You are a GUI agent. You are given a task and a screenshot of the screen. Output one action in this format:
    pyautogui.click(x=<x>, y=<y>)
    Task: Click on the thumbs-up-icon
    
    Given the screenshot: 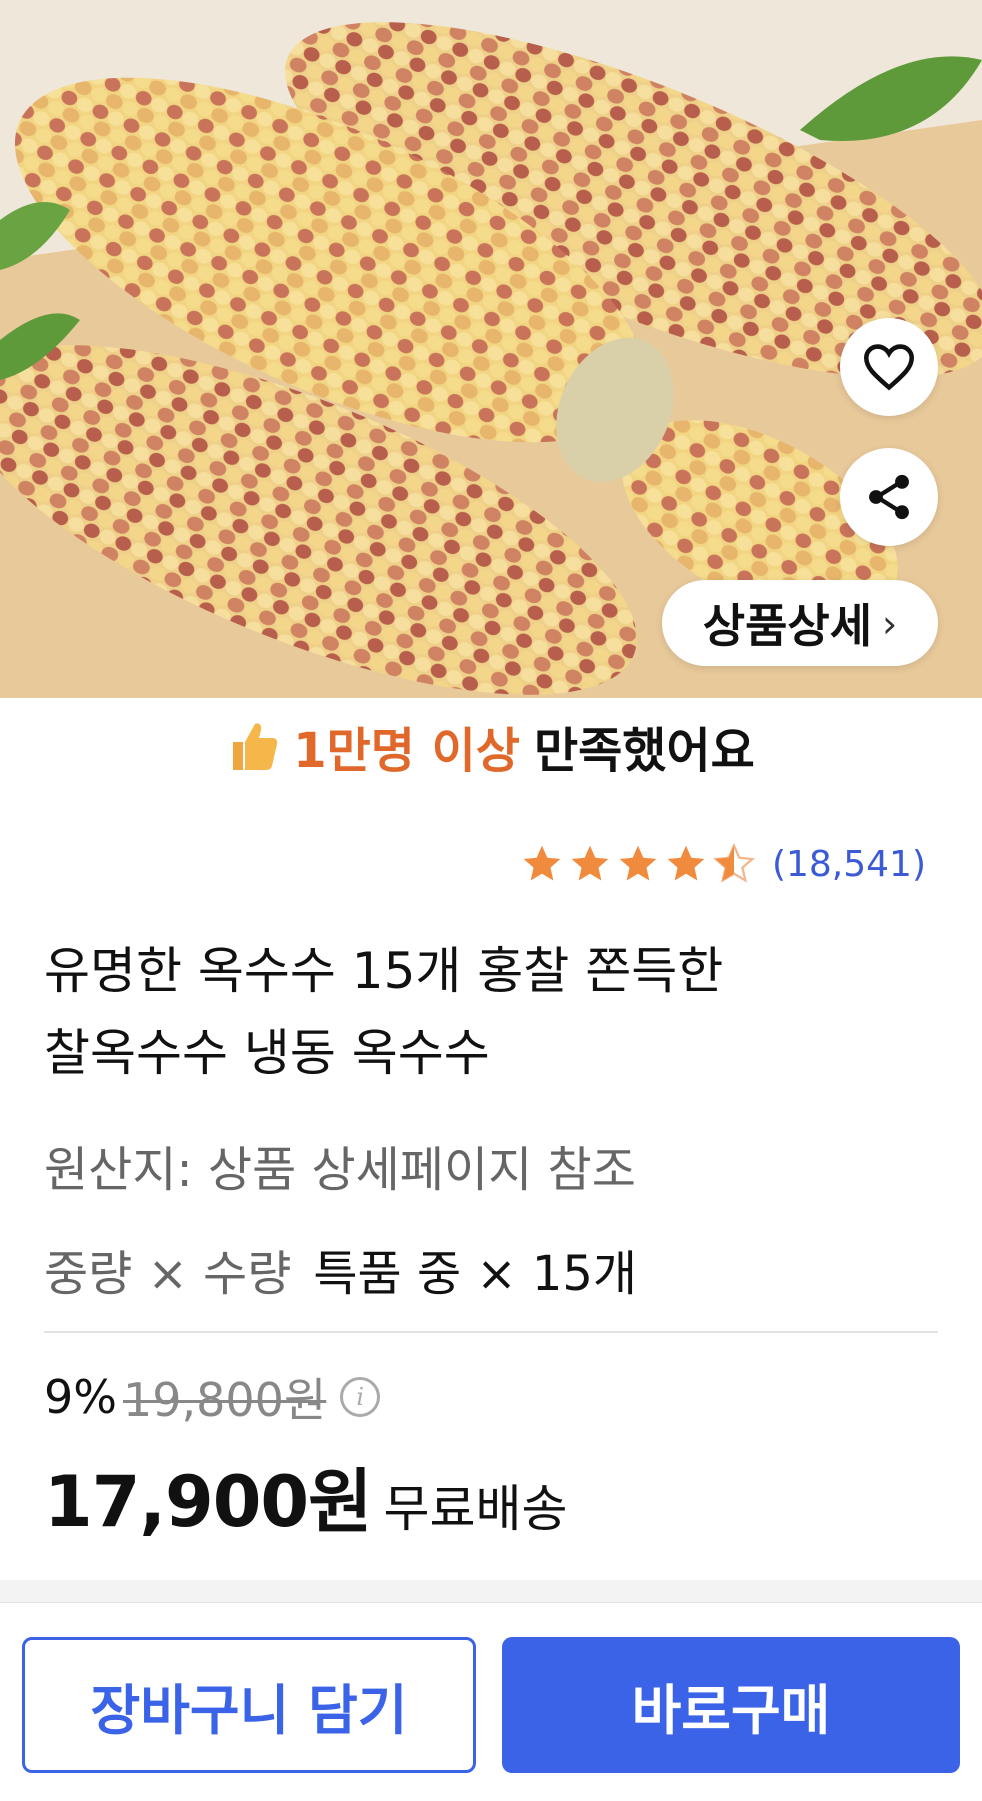 What is the action you would take?
    pyautogui.click(x=255, y=746)
    